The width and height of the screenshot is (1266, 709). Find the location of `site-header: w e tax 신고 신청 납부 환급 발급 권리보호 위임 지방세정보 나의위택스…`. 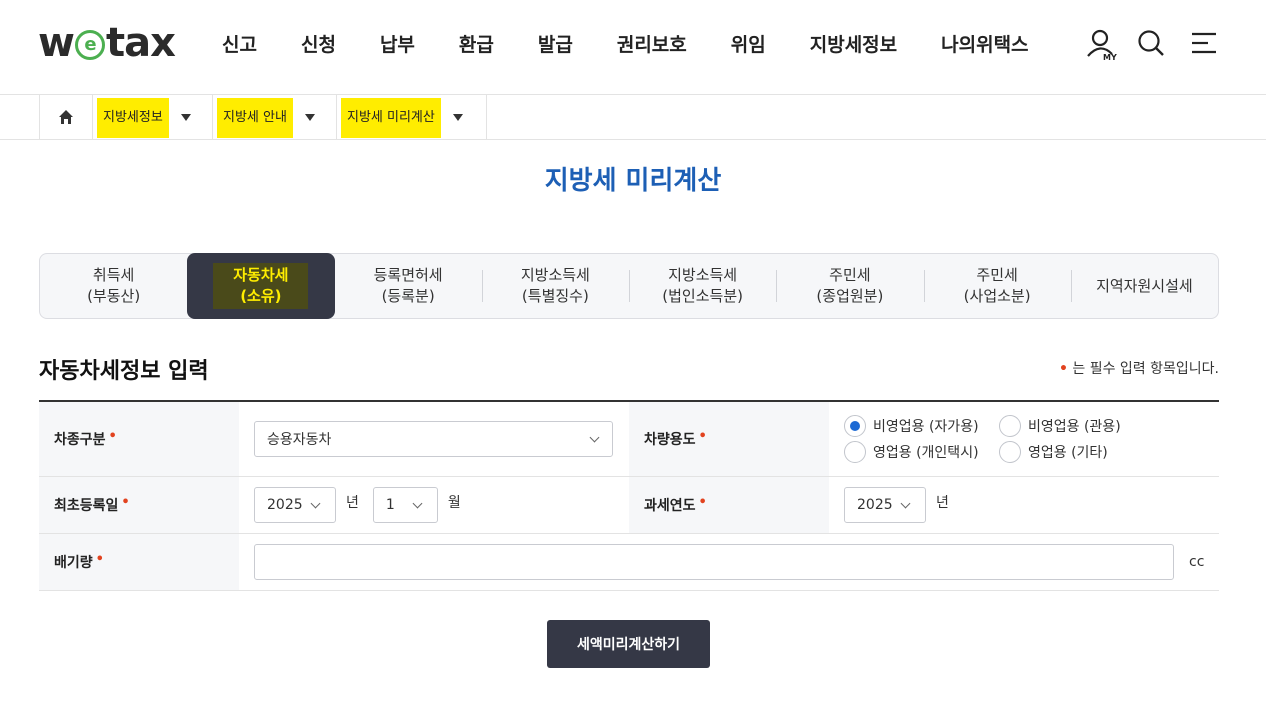

site-header: w e tax 신고 신청 납부 환급 발급 권리보호 위임 지방세정보 나의위택스… is located at coordinates (633, 47).